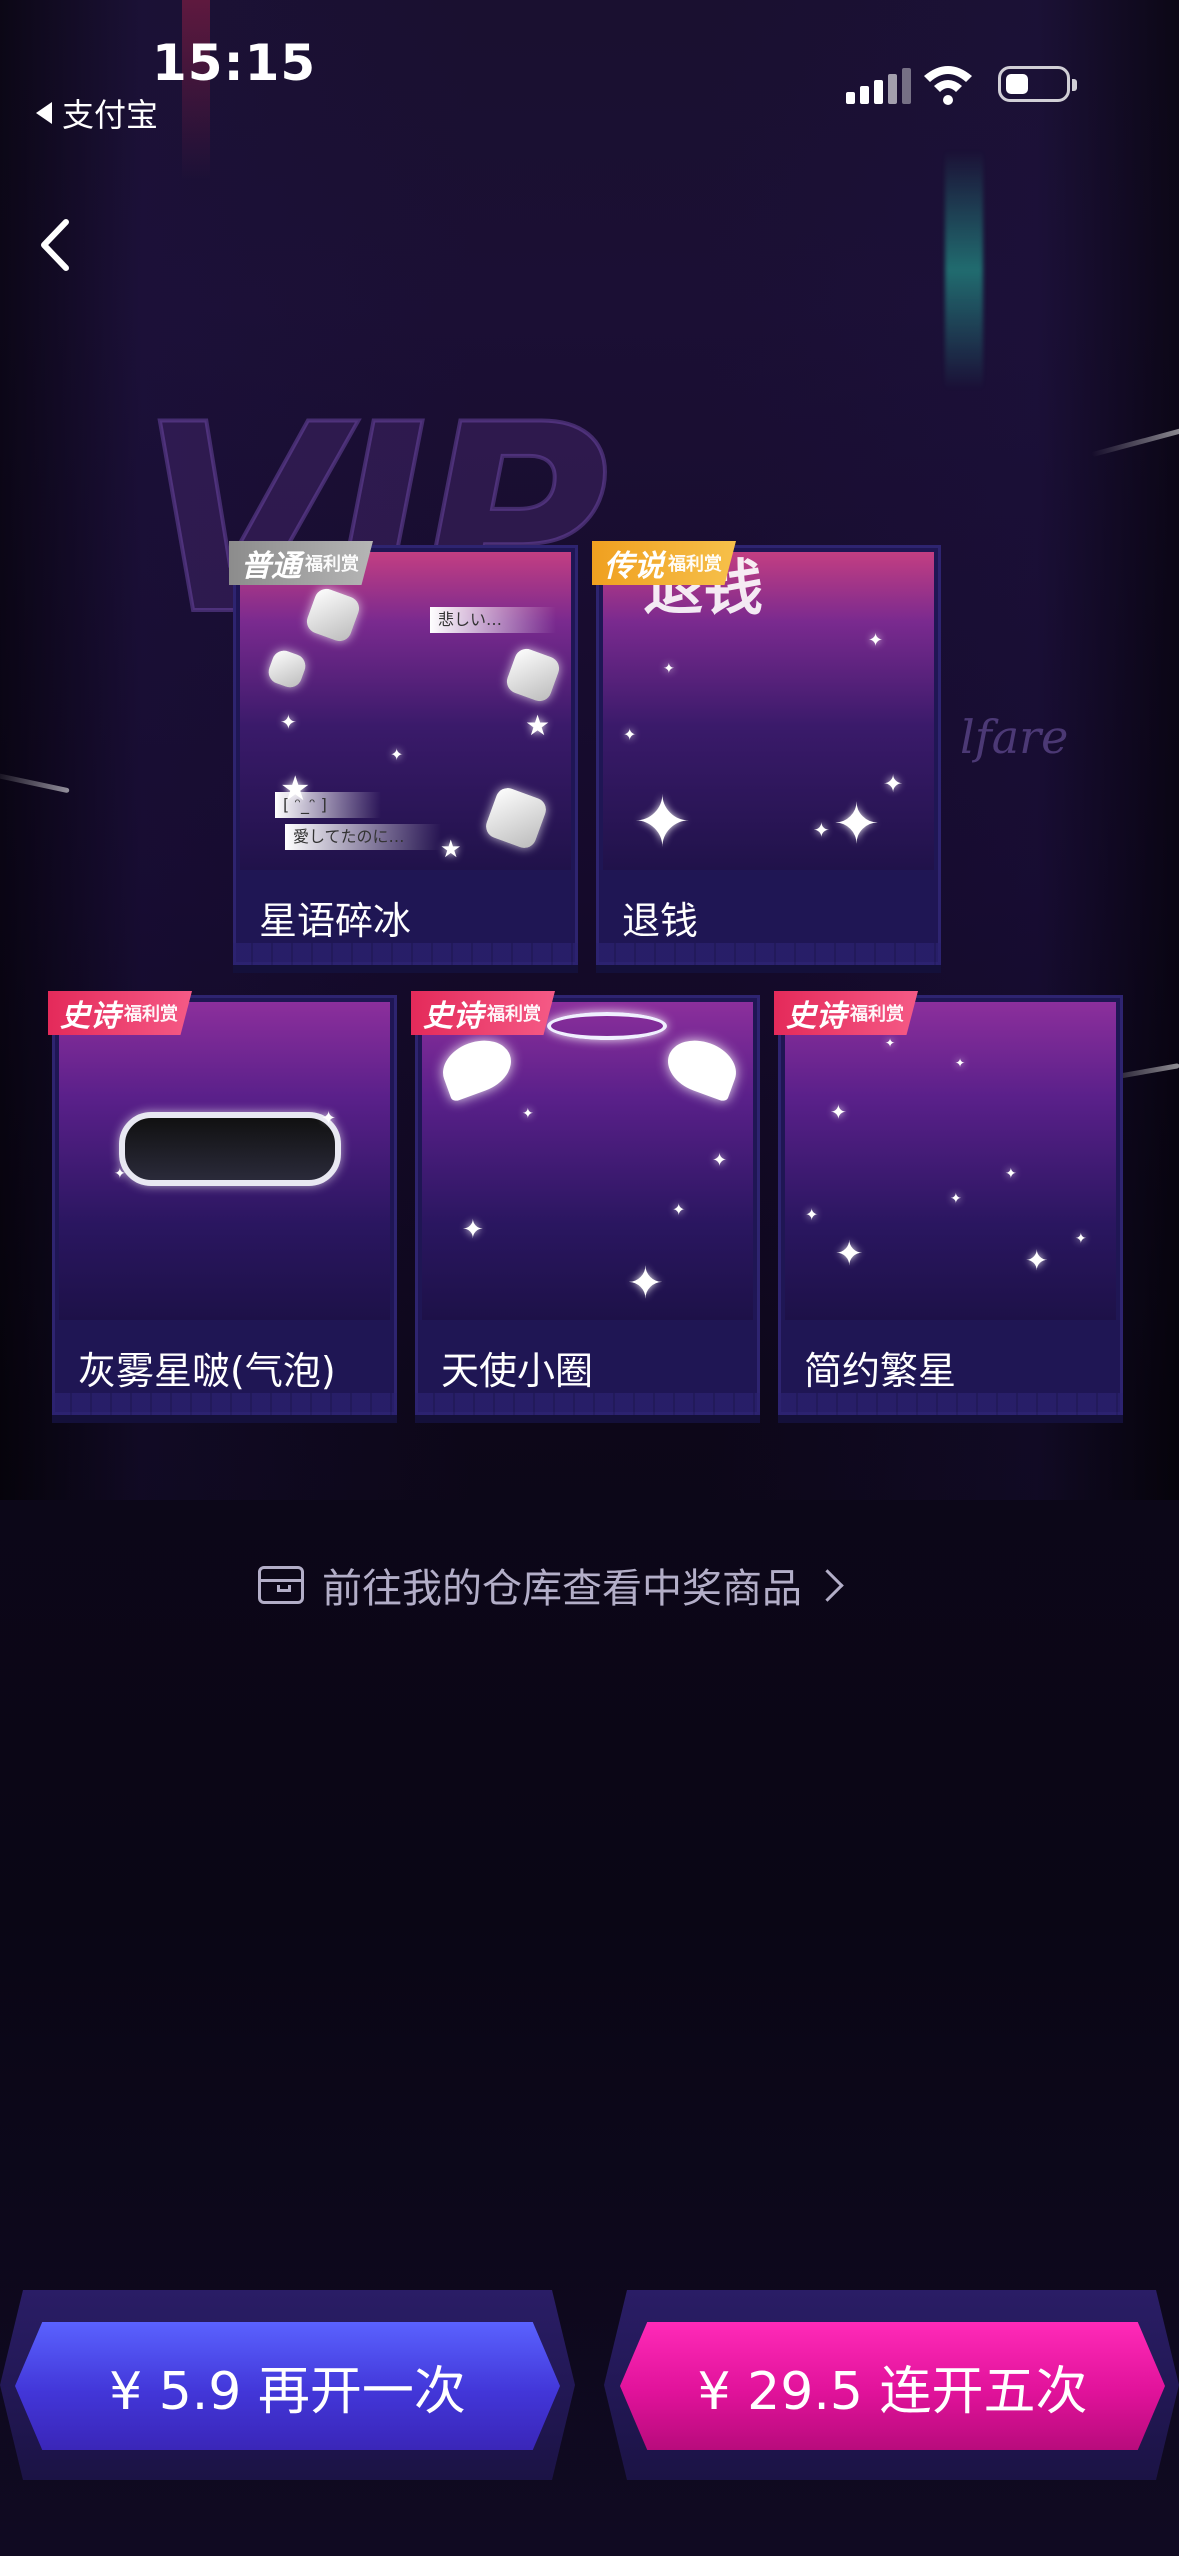 This screenshot has height=2556, width=1179. I want to click on status-bar: 15:15 支付宝, so click(589, 70).